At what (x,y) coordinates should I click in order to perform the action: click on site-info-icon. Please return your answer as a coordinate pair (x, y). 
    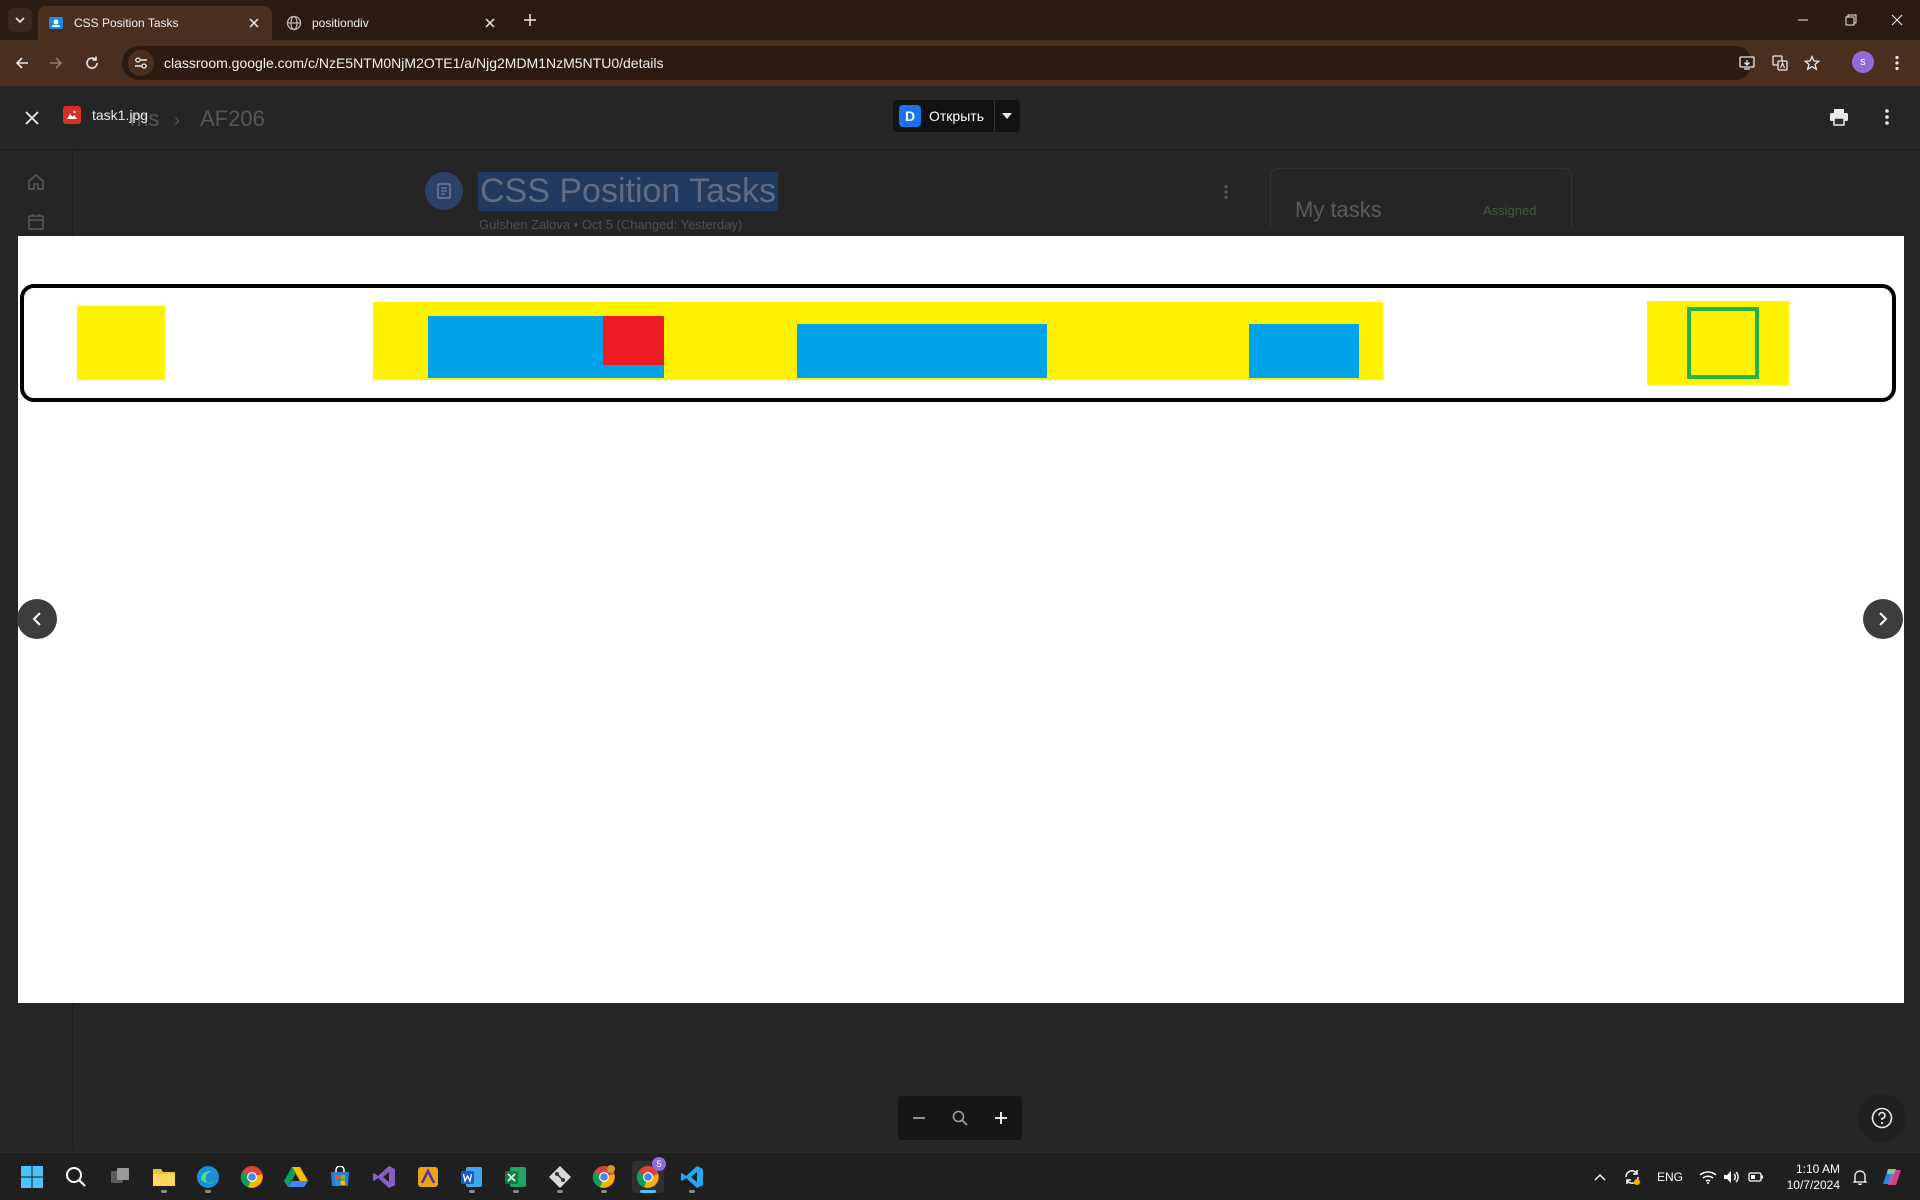
    Looking at the image, I should click on (141, 63).